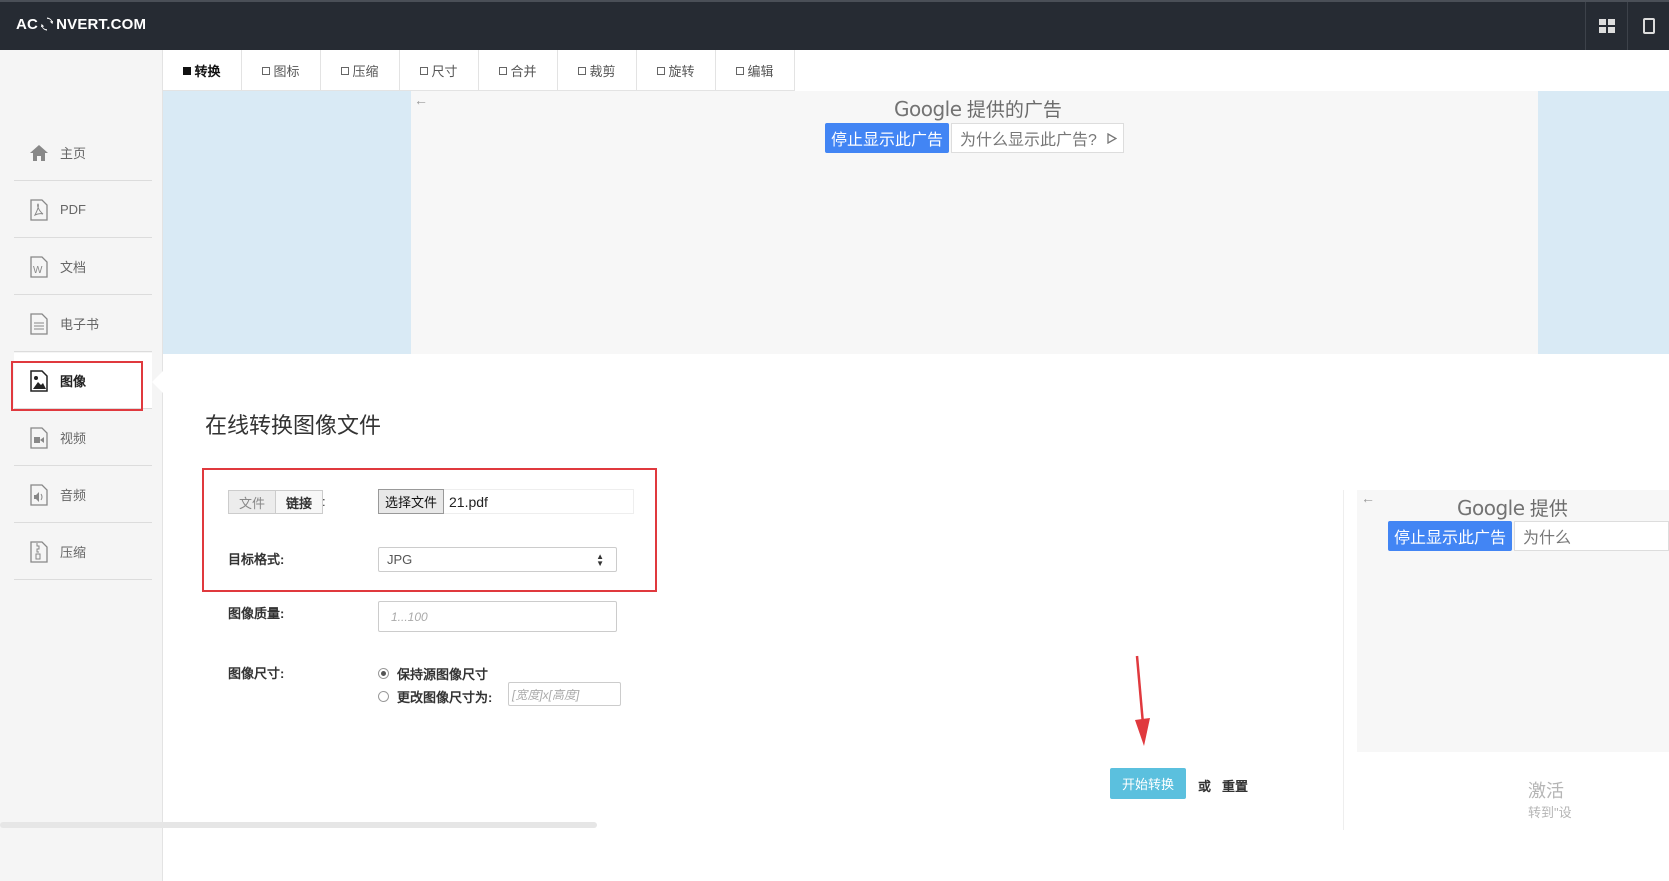 This screenshot has height=881, width=1669. What do you see at coordinates (506, 501) in the screenshot?
I see `file-input: 选择文件 21.pdf` at bounding box center [506, 501].